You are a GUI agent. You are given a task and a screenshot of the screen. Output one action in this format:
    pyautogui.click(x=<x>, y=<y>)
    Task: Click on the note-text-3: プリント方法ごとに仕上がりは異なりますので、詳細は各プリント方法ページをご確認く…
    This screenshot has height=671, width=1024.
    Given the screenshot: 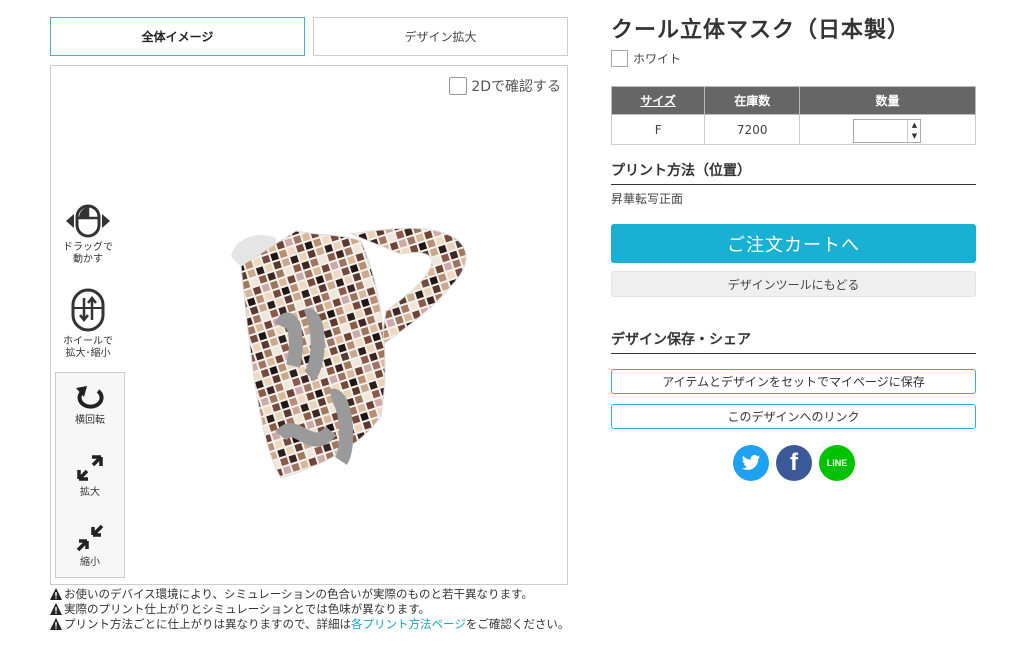 What is the action you would take?
    pyautogui.click(x=316, y=624)
    